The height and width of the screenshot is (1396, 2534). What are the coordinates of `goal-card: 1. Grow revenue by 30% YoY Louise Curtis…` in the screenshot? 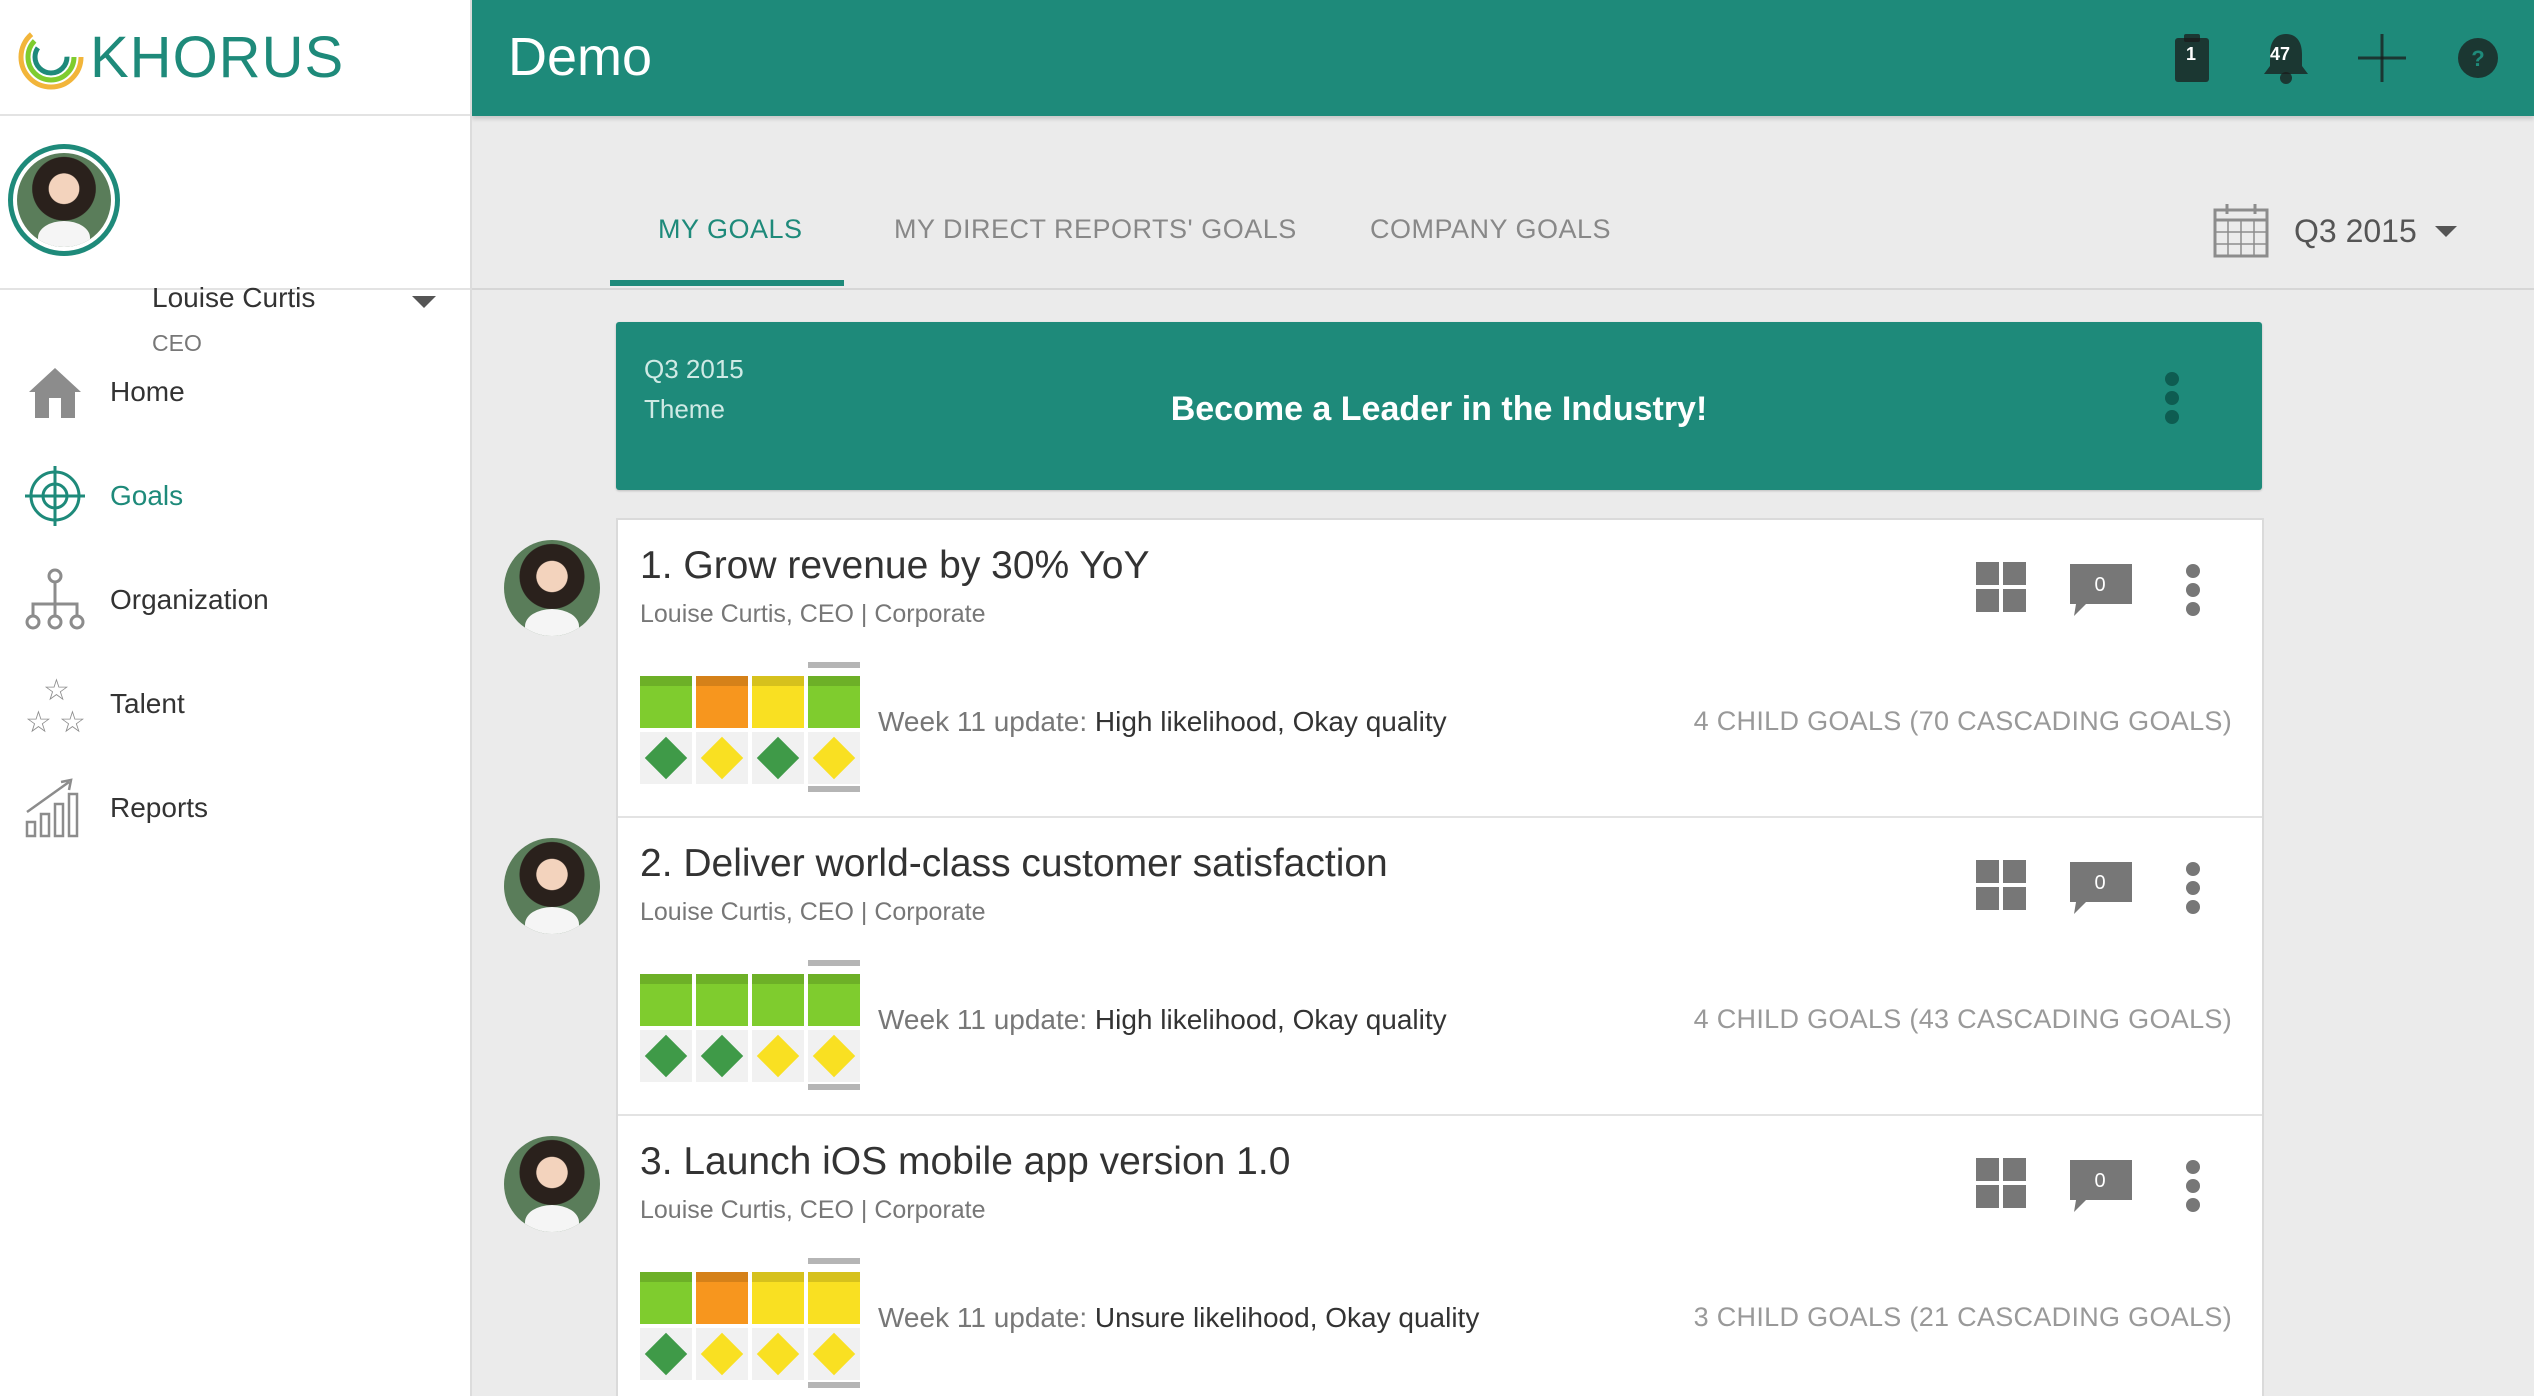 It's located at (1383, 669).